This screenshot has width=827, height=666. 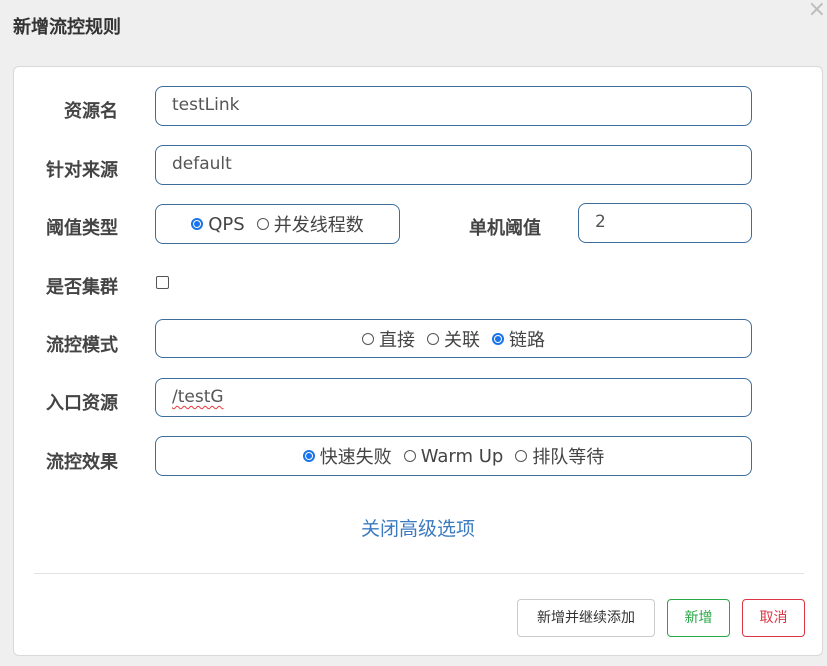 I want to click on strategy-direct-option: 直接, so click(x=388, y=339).